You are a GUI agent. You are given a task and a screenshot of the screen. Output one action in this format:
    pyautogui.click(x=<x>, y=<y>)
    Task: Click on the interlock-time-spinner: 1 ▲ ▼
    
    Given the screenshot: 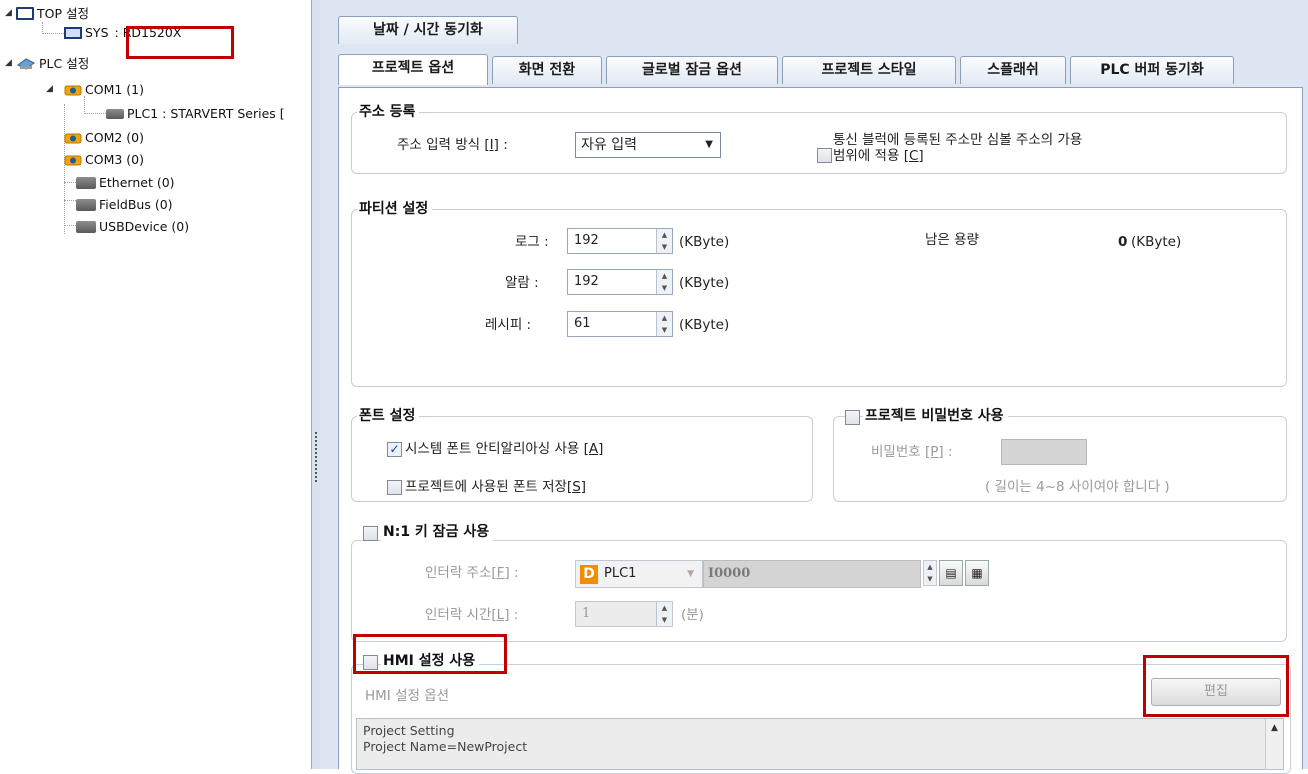 What is the action you would take?
    pyautogui.click(x=624, y=614)
    